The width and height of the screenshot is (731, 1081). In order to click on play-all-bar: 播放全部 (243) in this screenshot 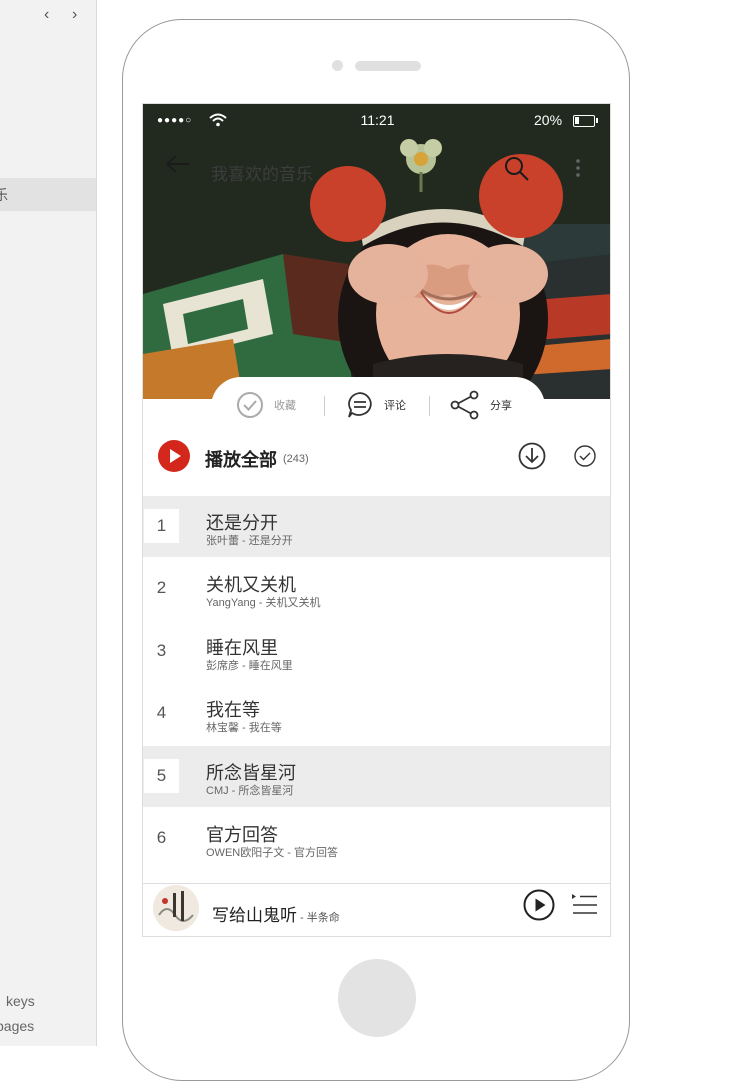, I will do `click(376, 459)`.